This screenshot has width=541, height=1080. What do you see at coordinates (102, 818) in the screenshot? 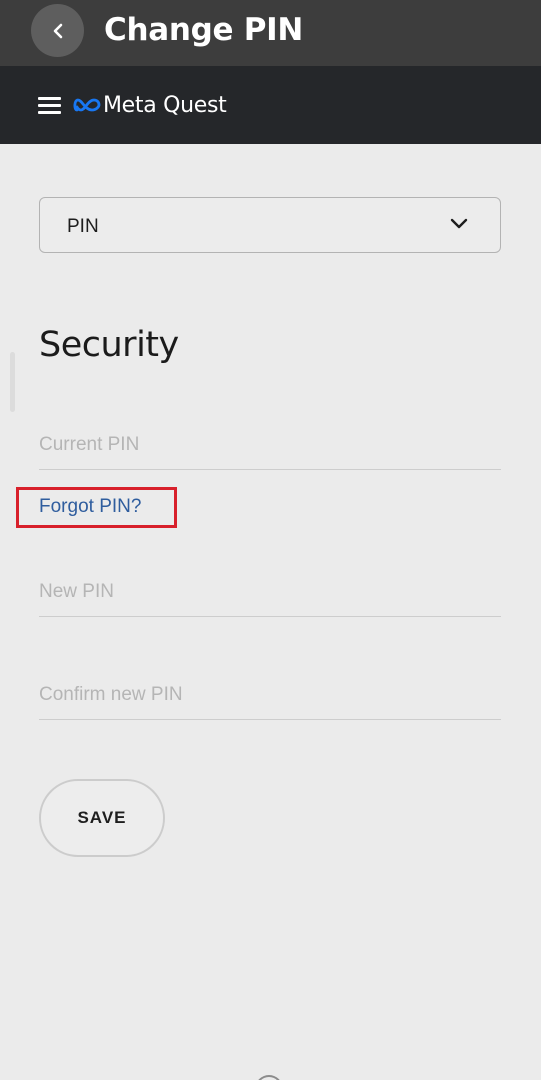
I see `save-button: SAVE` at bounding box center [102, 818].